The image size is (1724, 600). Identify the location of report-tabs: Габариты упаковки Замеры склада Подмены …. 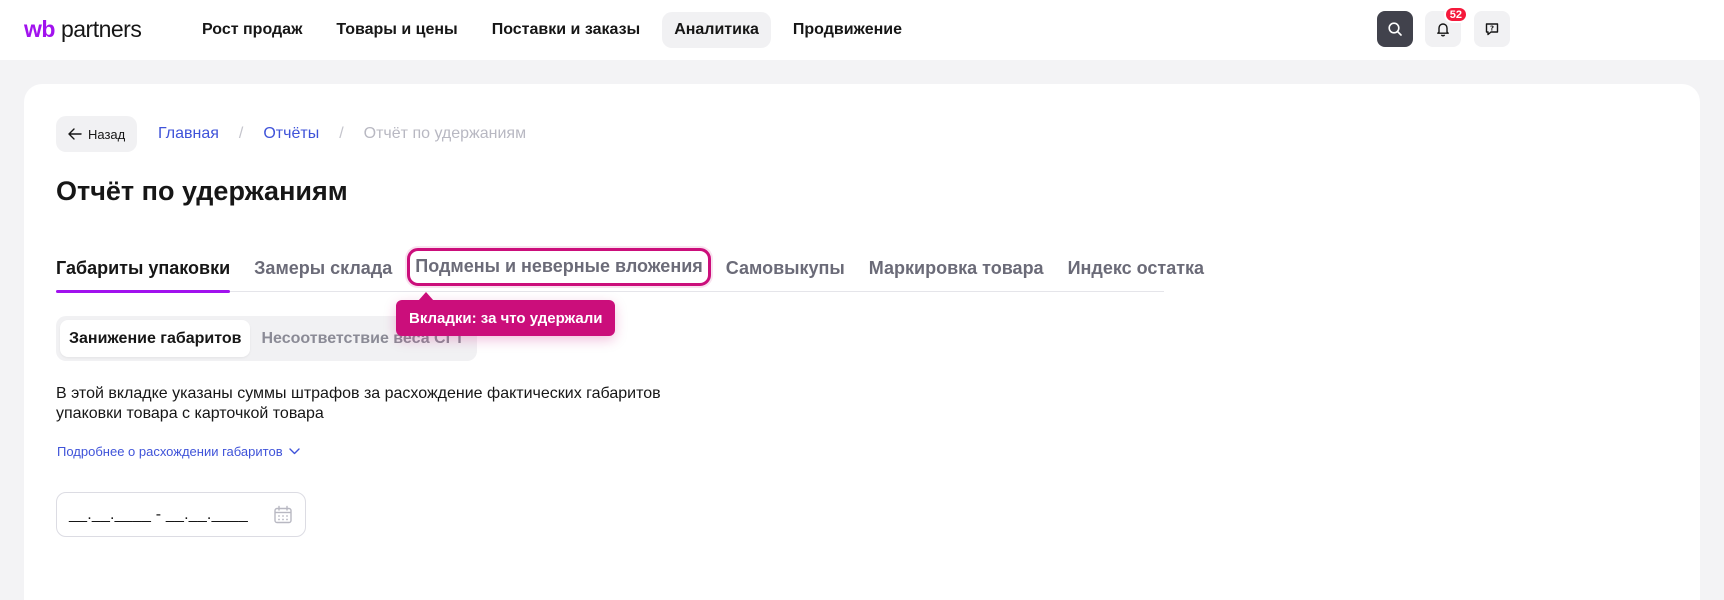
(630, 270).